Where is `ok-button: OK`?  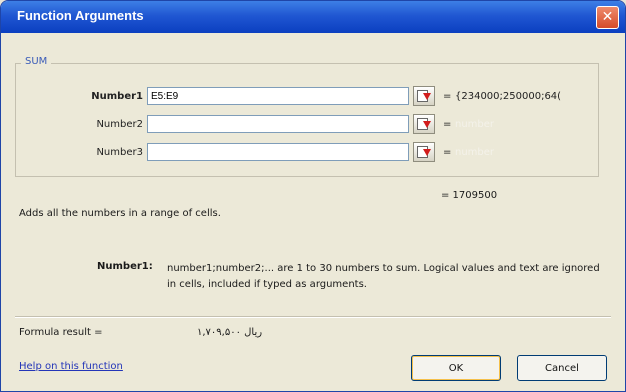 ok-button: OK is located at coordinates (456, 368).